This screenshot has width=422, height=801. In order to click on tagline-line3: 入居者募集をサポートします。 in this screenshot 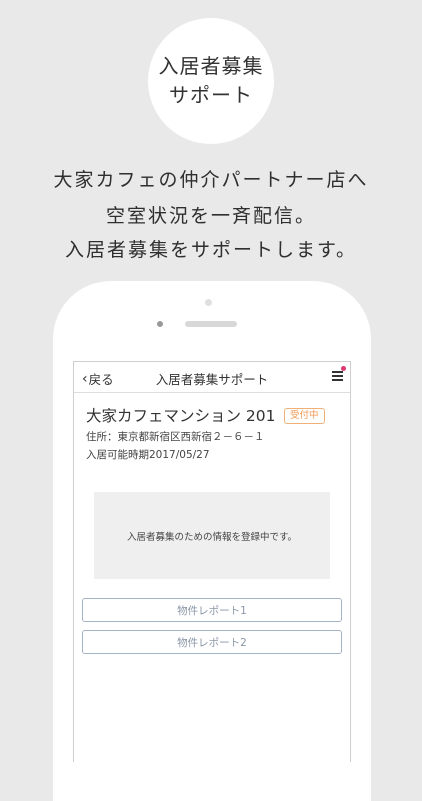, I will do `click(211, 250)`.